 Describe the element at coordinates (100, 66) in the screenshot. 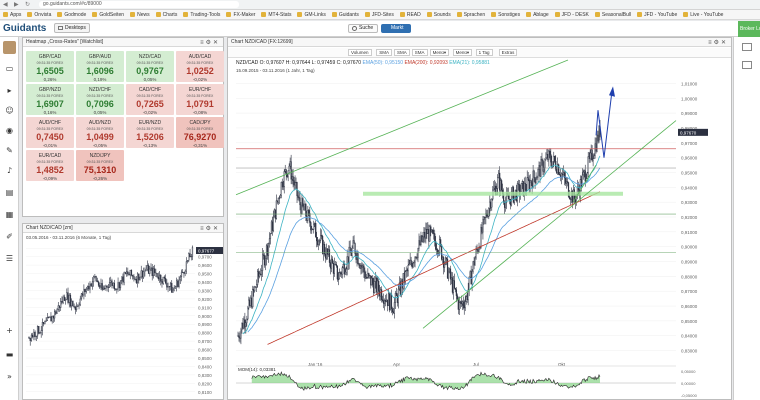

I see `heatmap-cell: GBP/AUD 09:31:35 FOREX 1,6096 0,19%` at that location.